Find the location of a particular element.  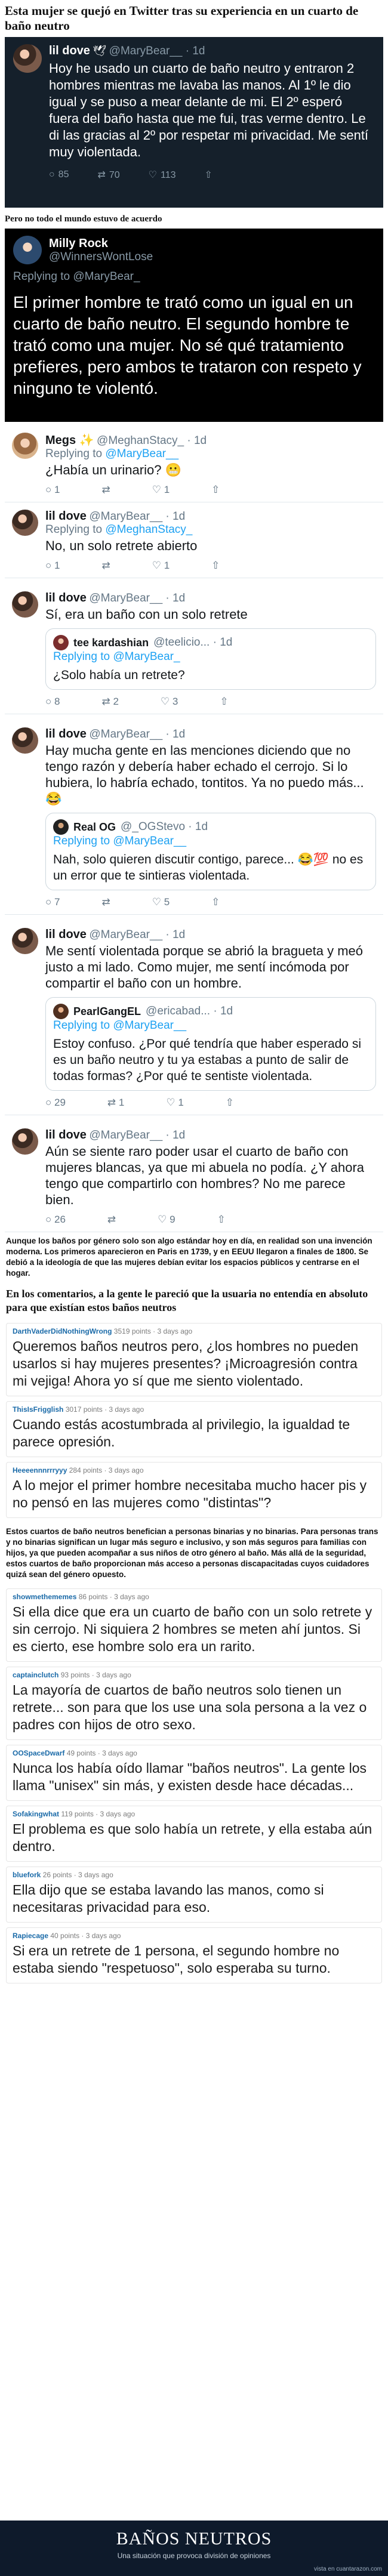

comment-meta: 40 points · 3 days ago is located at coordinates (85, 1936).